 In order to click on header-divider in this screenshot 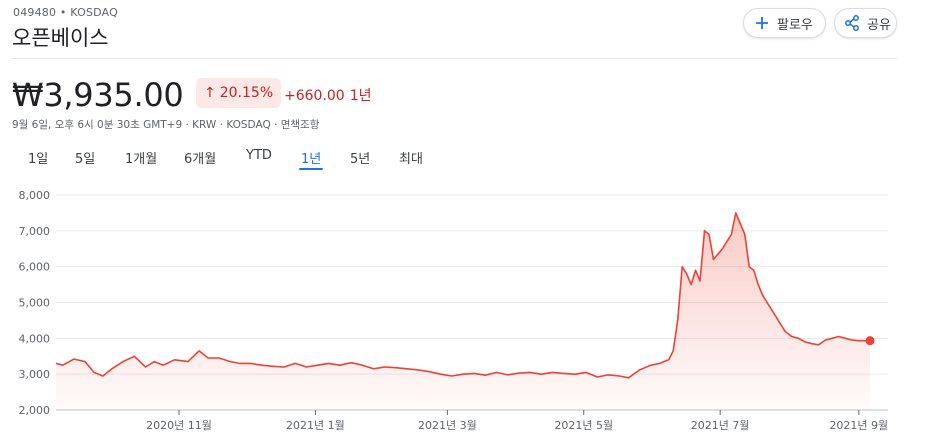, I will do `click(454, 58)`.